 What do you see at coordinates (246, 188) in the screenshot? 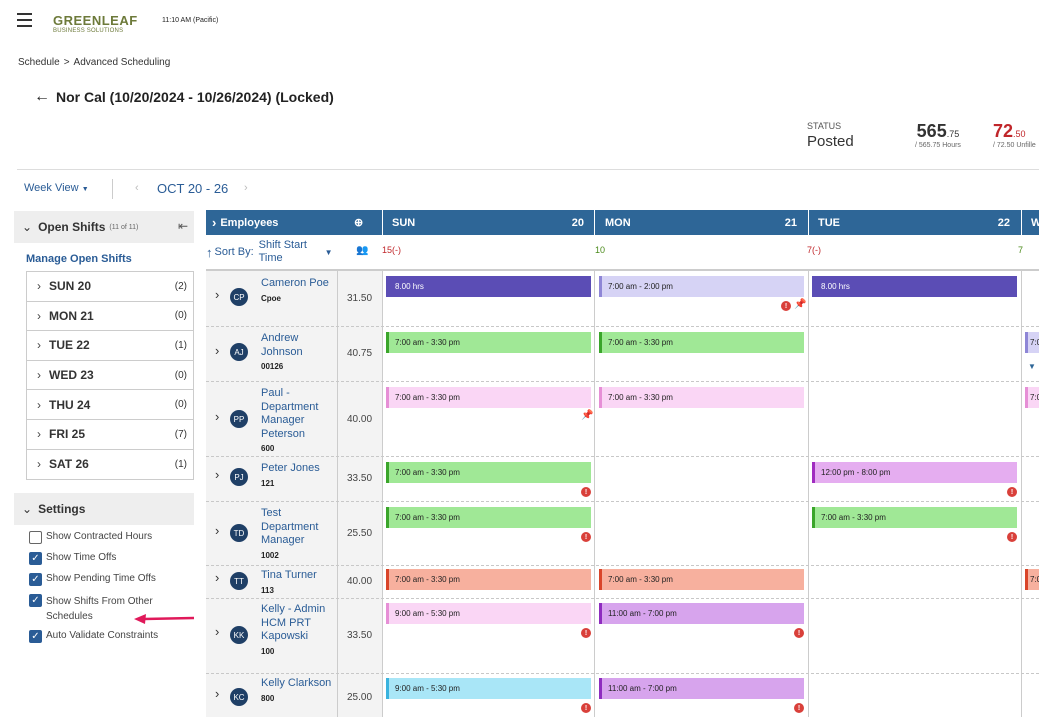
I see `next-week-icon: ›` at bounding box center [246, 188].